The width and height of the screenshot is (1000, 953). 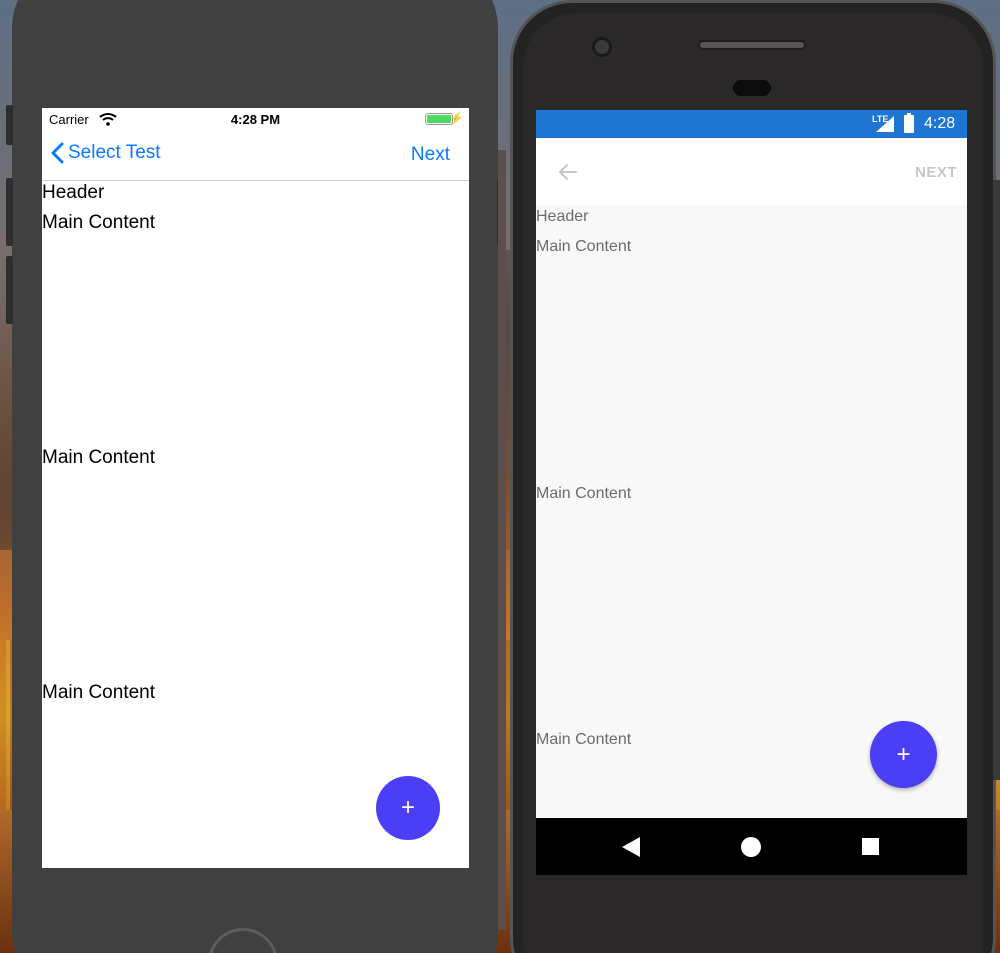 What do you see at coordinates (9, 290) in the screenshot?
I see `iphone-volume-down` at bounding box center [9, 290].